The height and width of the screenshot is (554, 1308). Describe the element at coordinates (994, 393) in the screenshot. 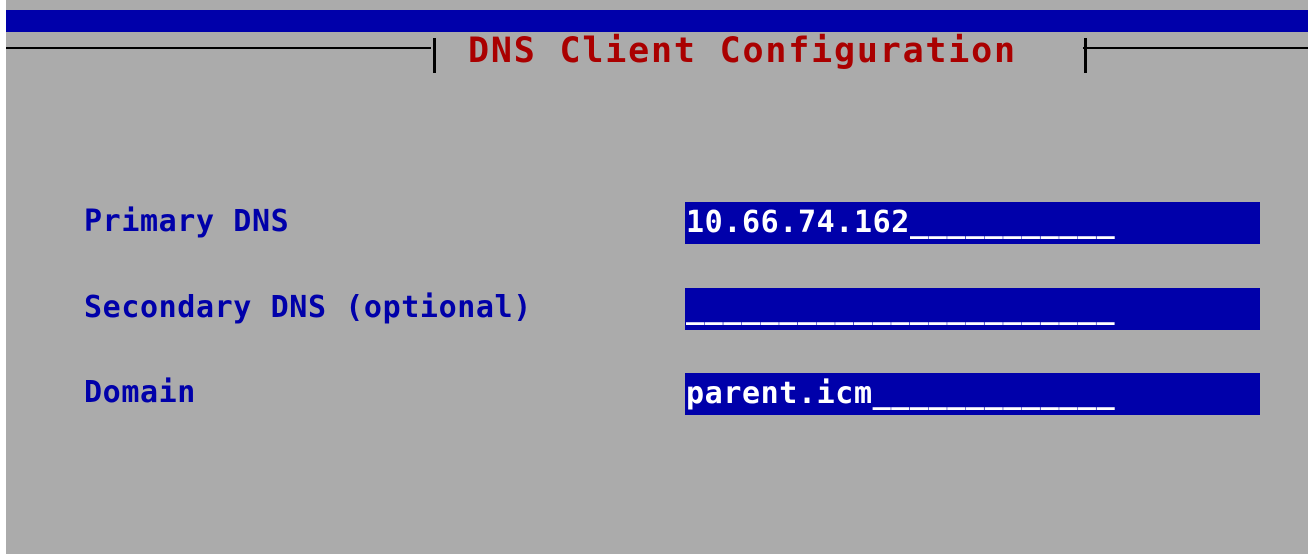

I see `domain-fill: _____________` at that location.